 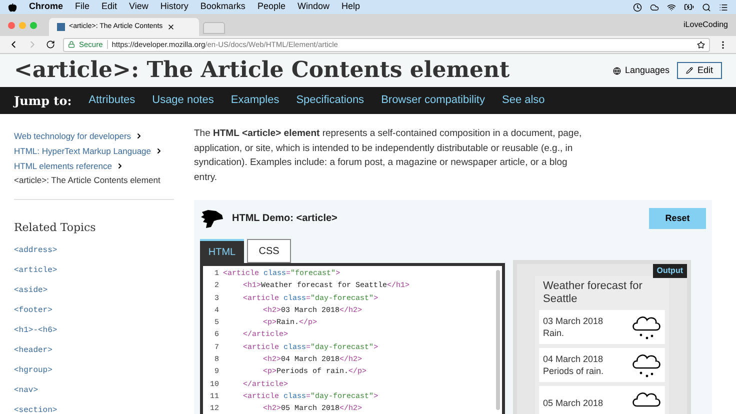 I want to click on bookmark-star-icon, so click(x=701, y=44).